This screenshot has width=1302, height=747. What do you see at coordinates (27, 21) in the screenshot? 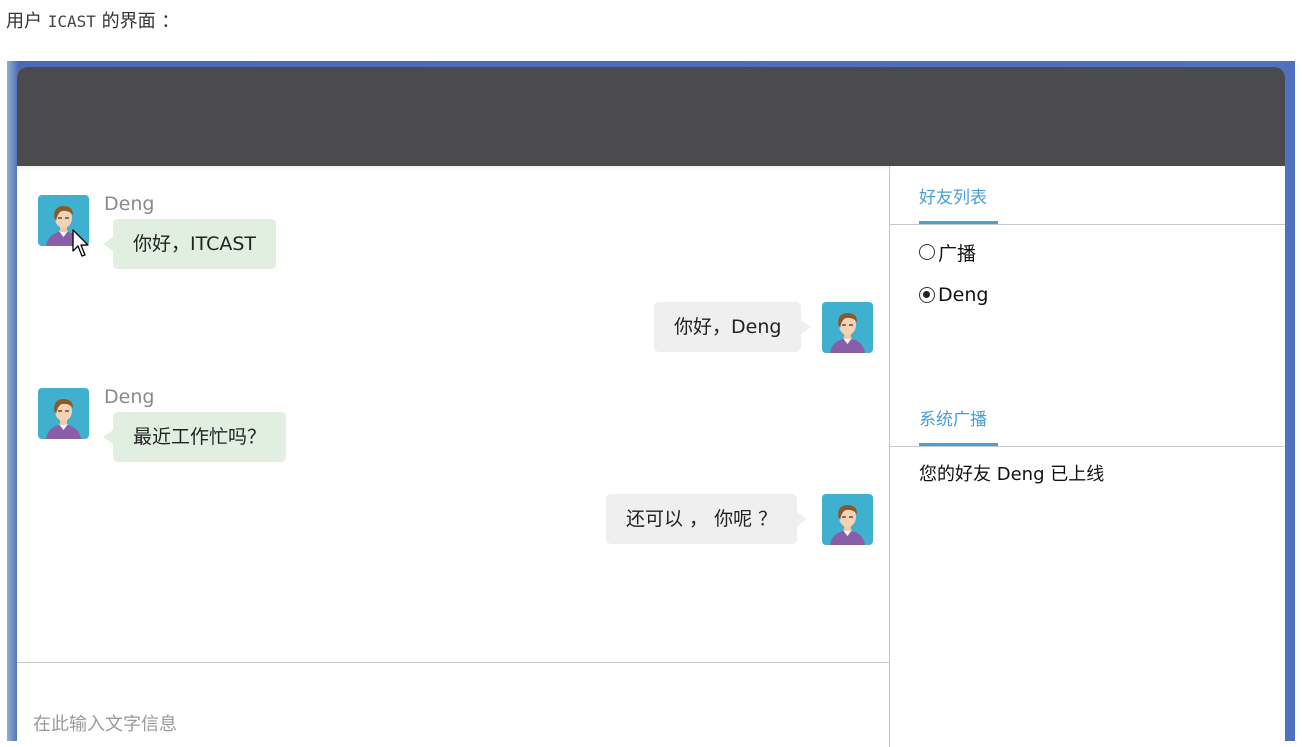
I see `caption-prefix: 用户` at bounding box center [27, 21].